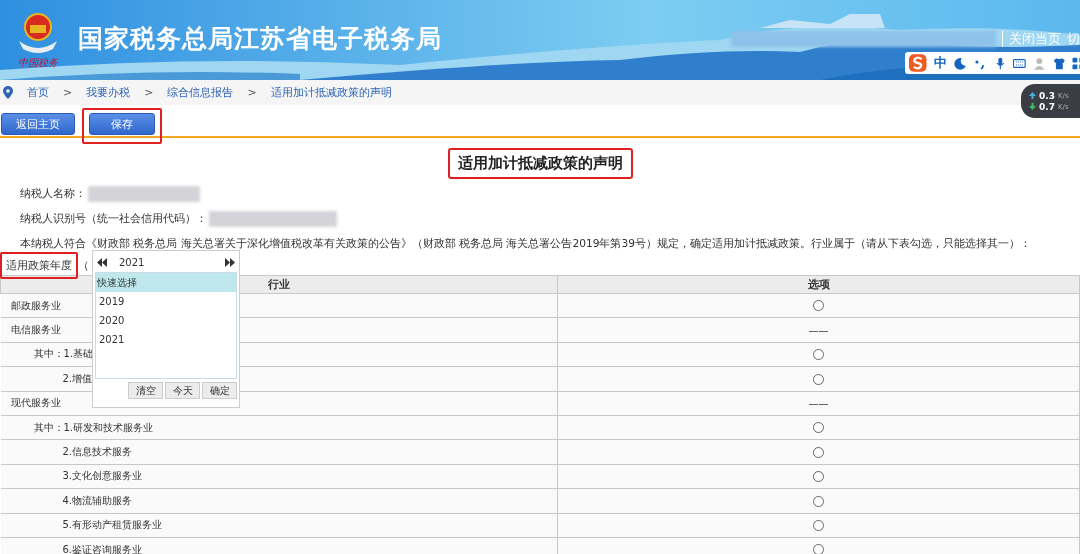 The image size is (1080, 554). What do you see at coordinates (331, 92) in the screenshot?
I see `breadcrumb-link: 适用加计抵减政策的声明` at bounding box center [331, 92].